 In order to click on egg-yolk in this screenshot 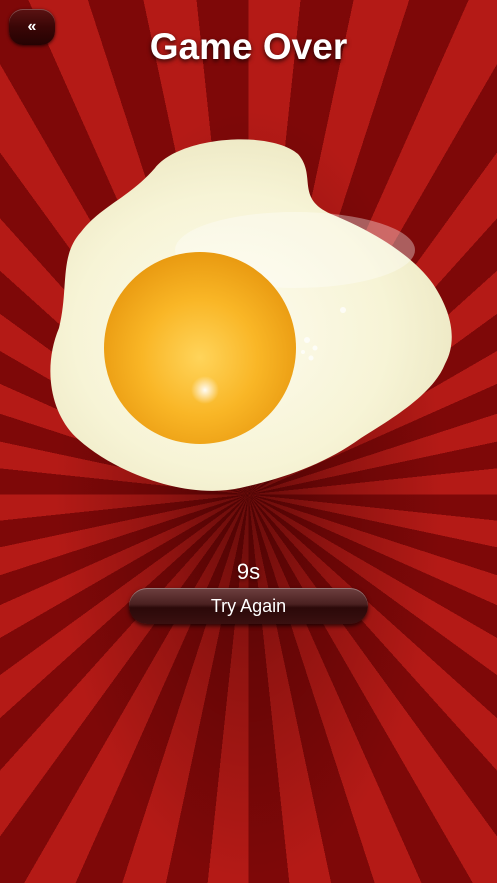, I will do `click(200, 348)`.